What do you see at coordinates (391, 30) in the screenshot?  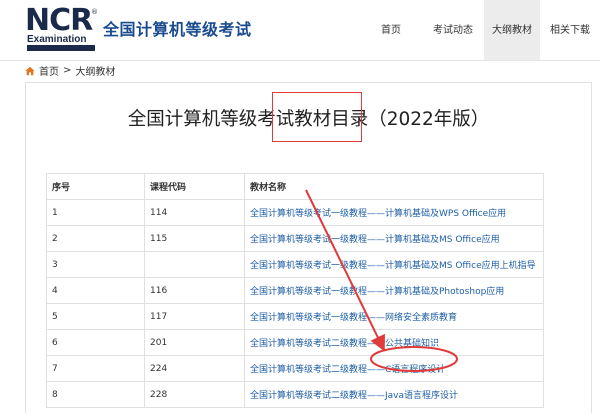 I see `nav-home: 首页` at bounding box center [391, 30].